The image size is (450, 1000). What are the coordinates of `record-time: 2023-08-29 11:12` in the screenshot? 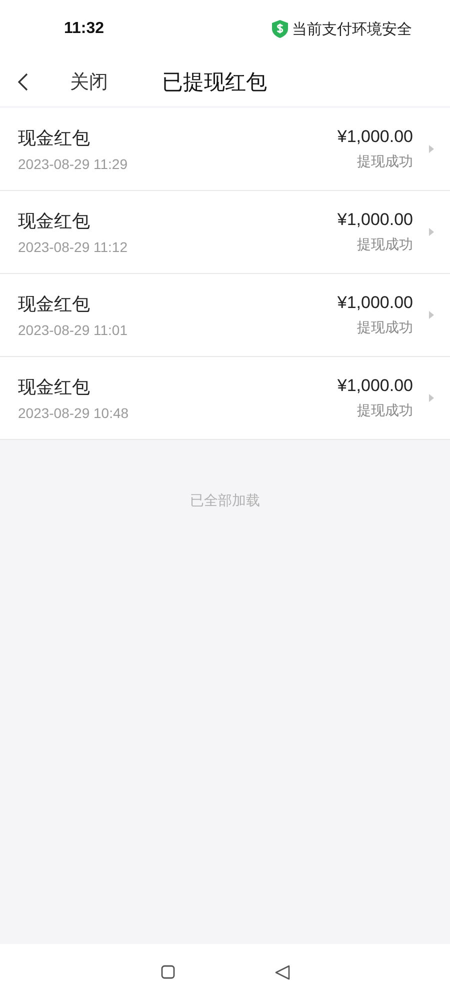 It's located at (73, 247).